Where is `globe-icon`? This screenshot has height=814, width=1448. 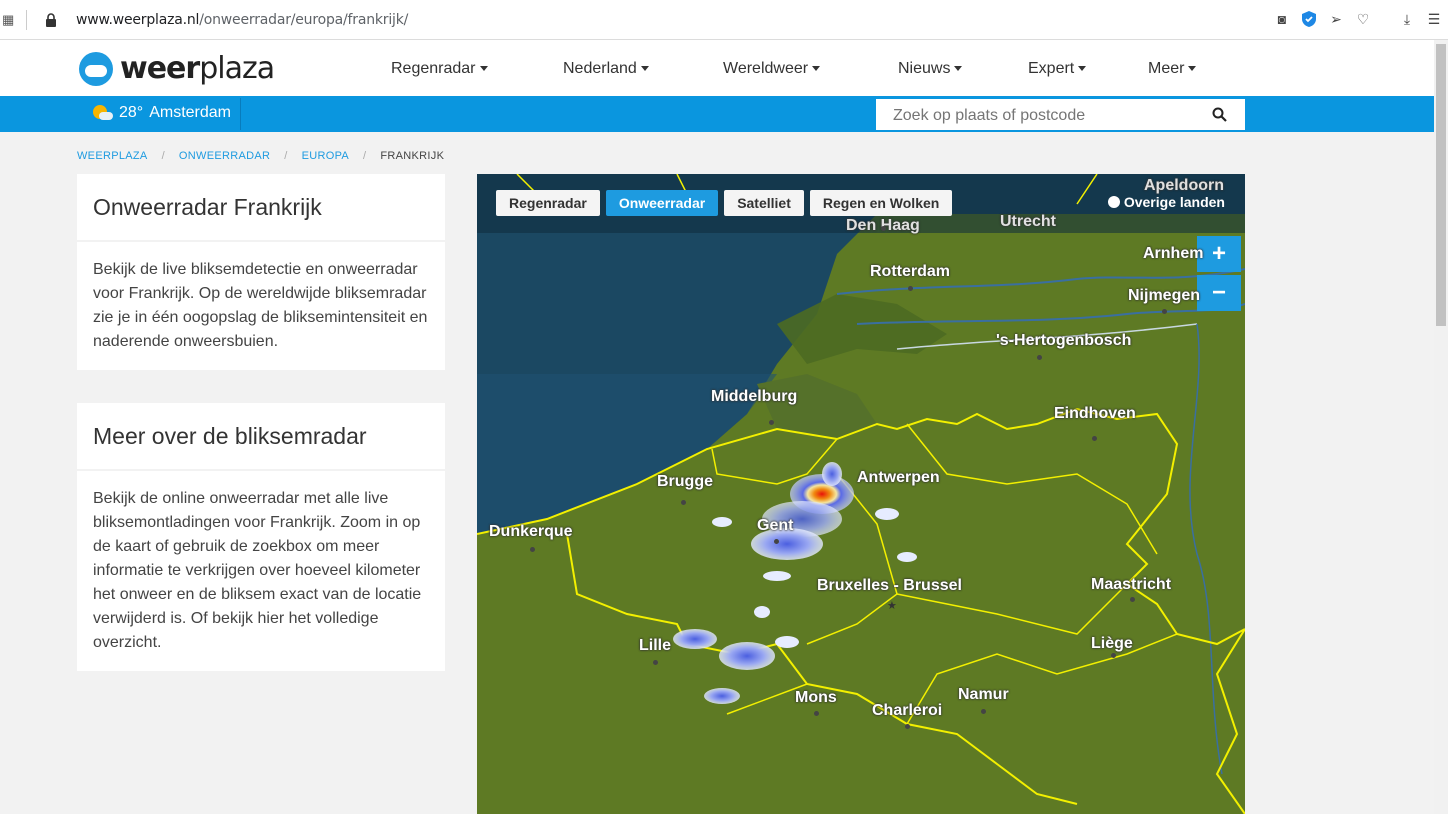 globe-icon is located at coordinates (1113, 202).